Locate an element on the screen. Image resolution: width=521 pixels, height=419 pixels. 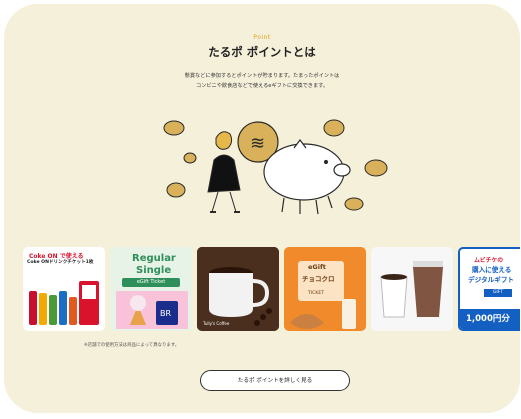
tile-text: Regular is located at coordinates (154, 258).